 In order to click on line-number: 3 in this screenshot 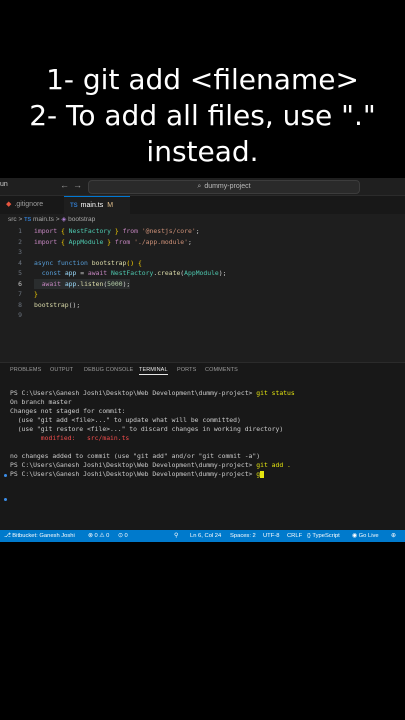, I will do `click(20, 252)`.